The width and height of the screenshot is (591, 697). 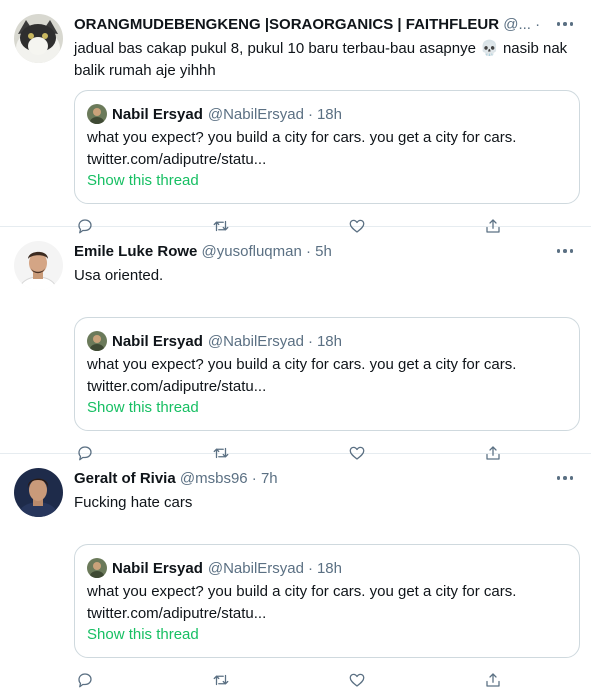 What do you see at coordinates (125, 478) in the screenshot?
I see `author-name: Geralt of Rivia` at bounding box center [125, 478].